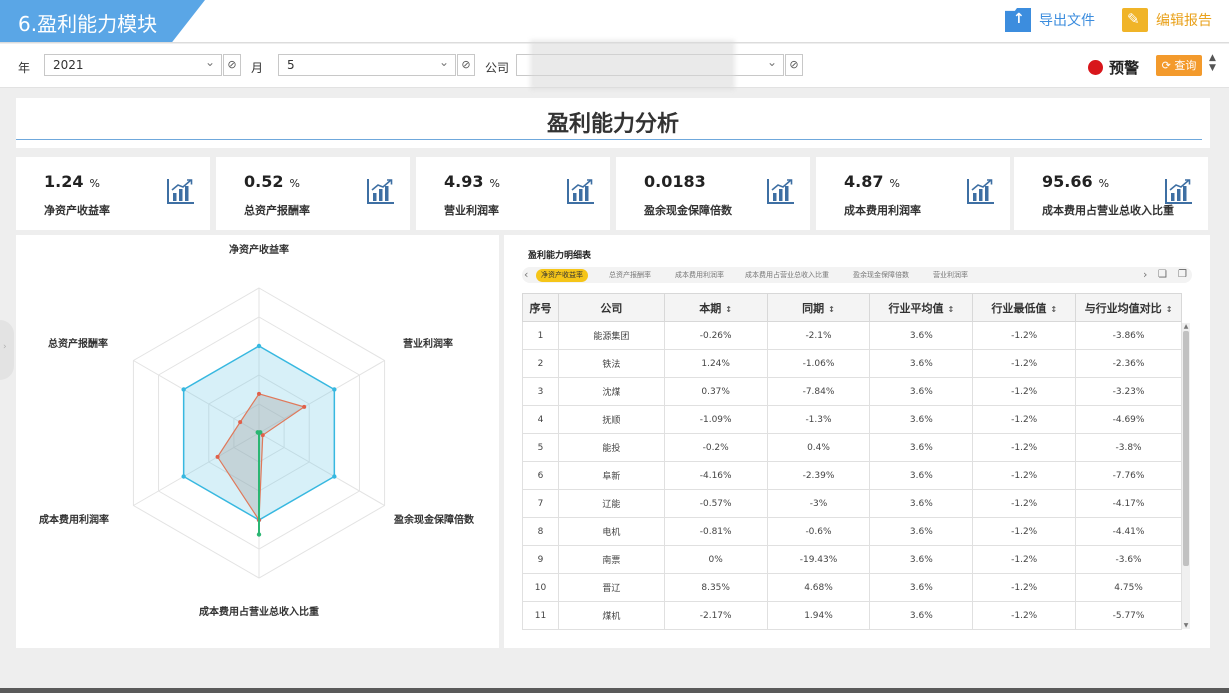  Describe the element at coordinates (1128, 447) in the screenshot. I see `table-cell: -3.8%` at that location.